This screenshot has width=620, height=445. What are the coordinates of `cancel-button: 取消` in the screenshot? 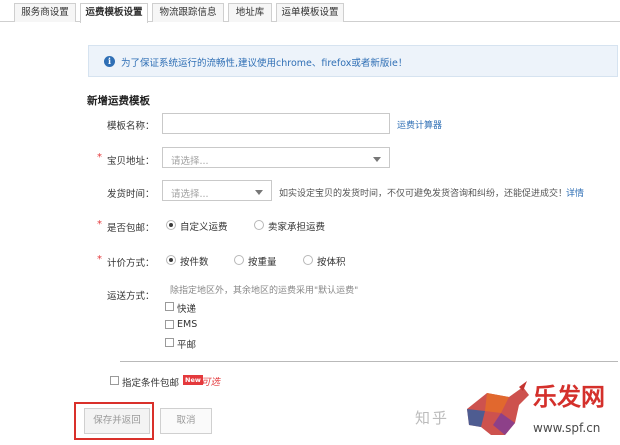 It's located at (186, 421).